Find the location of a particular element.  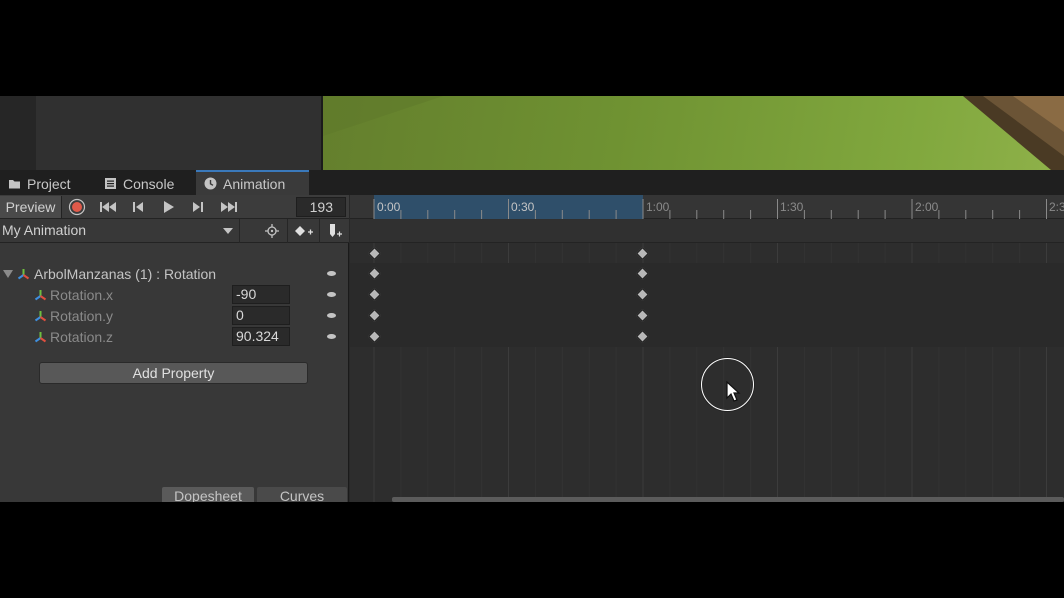

keyframe-row-summary is located at coordinates (707, 253).